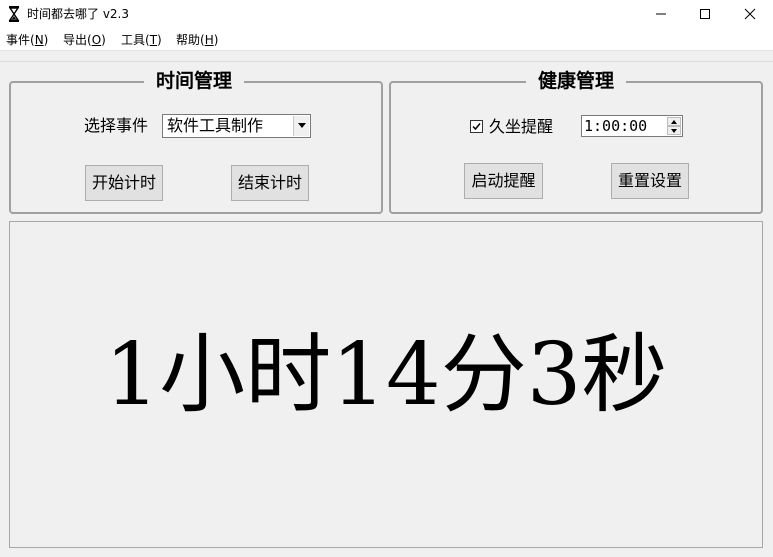 The image size is (773, 557). Describe the element at coordinates (46, 40) in the screenshot. I see `menu-events-suffix: )` at that location.